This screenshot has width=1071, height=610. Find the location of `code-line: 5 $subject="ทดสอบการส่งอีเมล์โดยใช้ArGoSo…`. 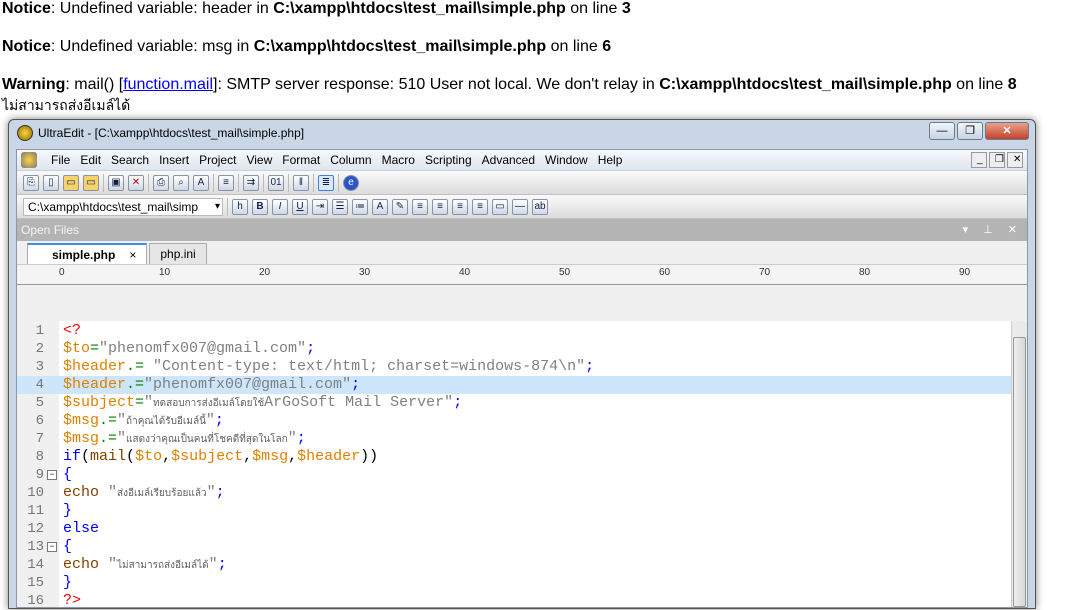

code-line: 5 $subject="ทดสอบการส่งอีเมล์โดยใช้ArGoSo… is located at coordinates (514, 403).